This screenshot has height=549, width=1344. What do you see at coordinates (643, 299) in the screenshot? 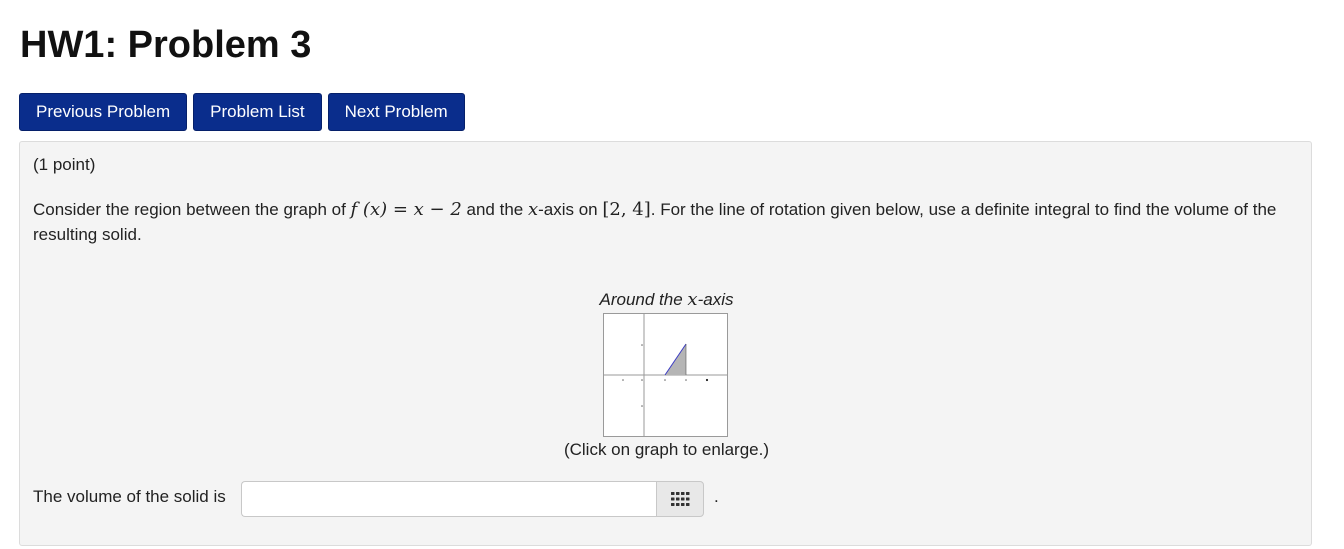
I see `figure-caption-prefix: Around the` at bounding box center [643, 299].